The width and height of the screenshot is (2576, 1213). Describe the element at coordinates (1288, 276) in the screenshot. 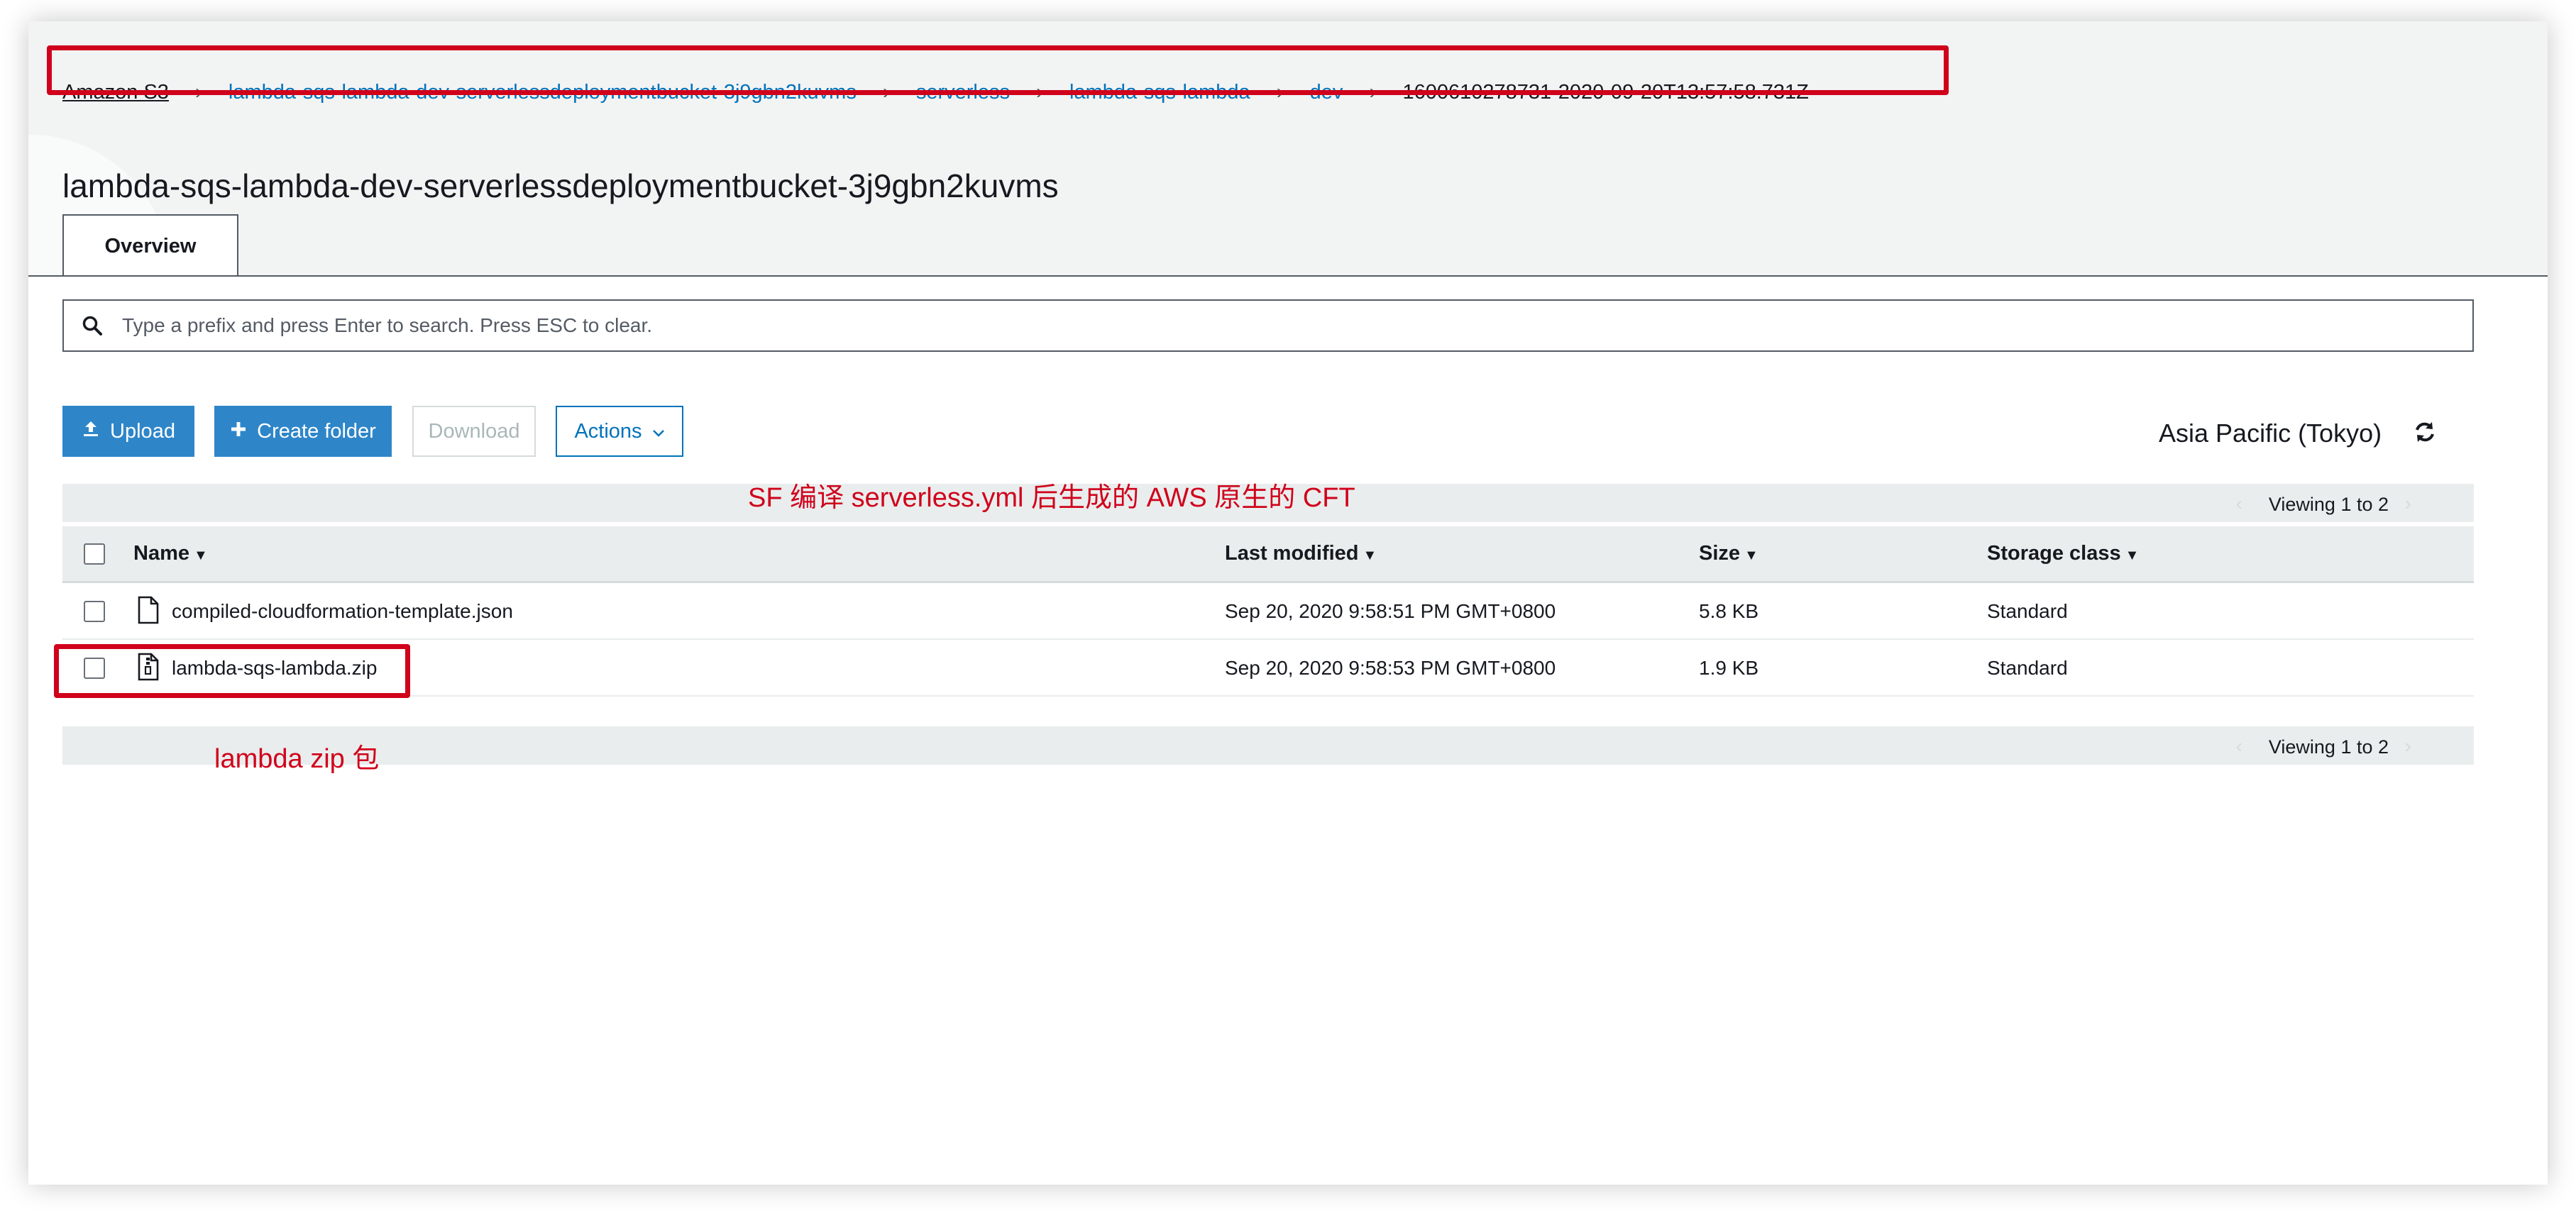

I see `tab-divider` at that location.